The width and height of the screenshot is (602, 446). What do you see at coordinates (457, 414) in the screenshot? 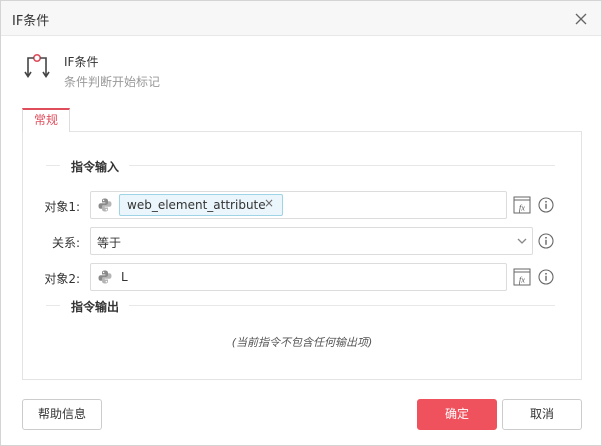
I see `ok-button: 确定` at bounding box center [457, 414].